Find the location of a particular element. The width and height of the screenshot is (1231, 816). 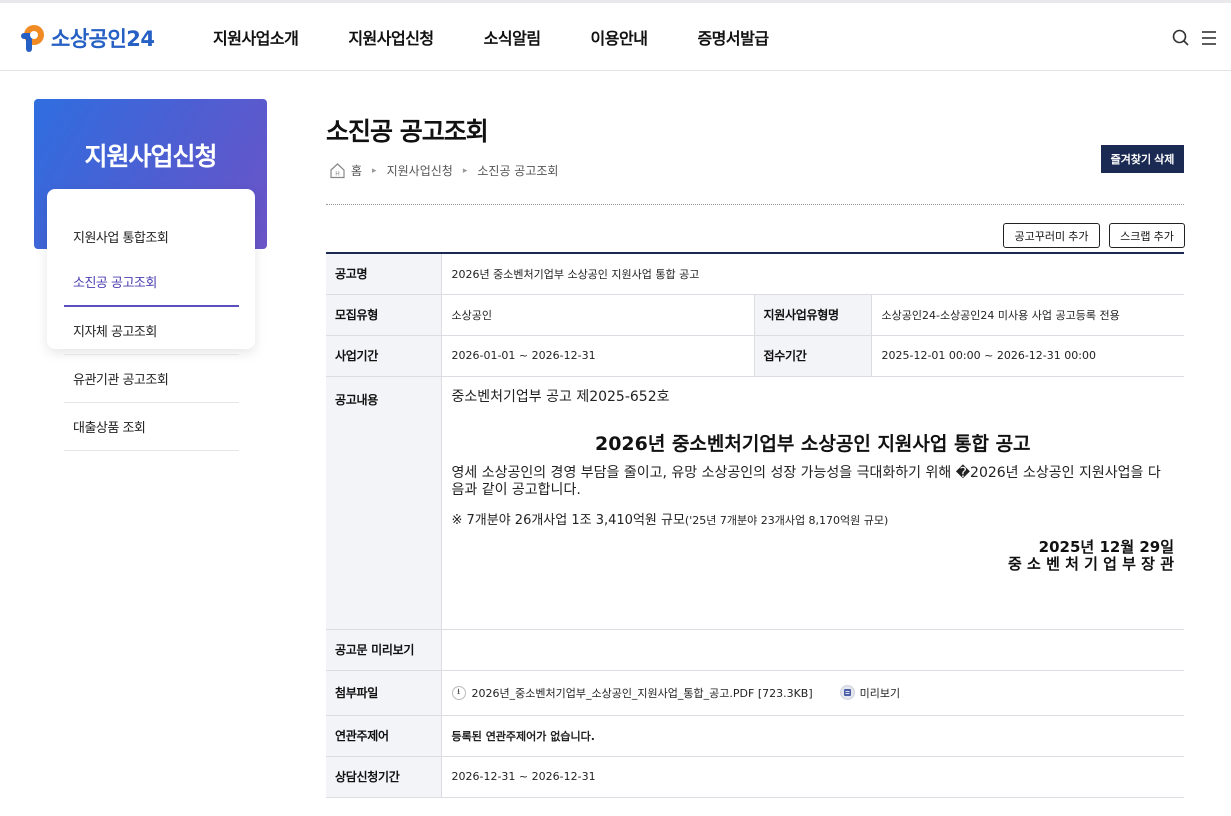

home-icon: H is located at coordinates (337, 170).